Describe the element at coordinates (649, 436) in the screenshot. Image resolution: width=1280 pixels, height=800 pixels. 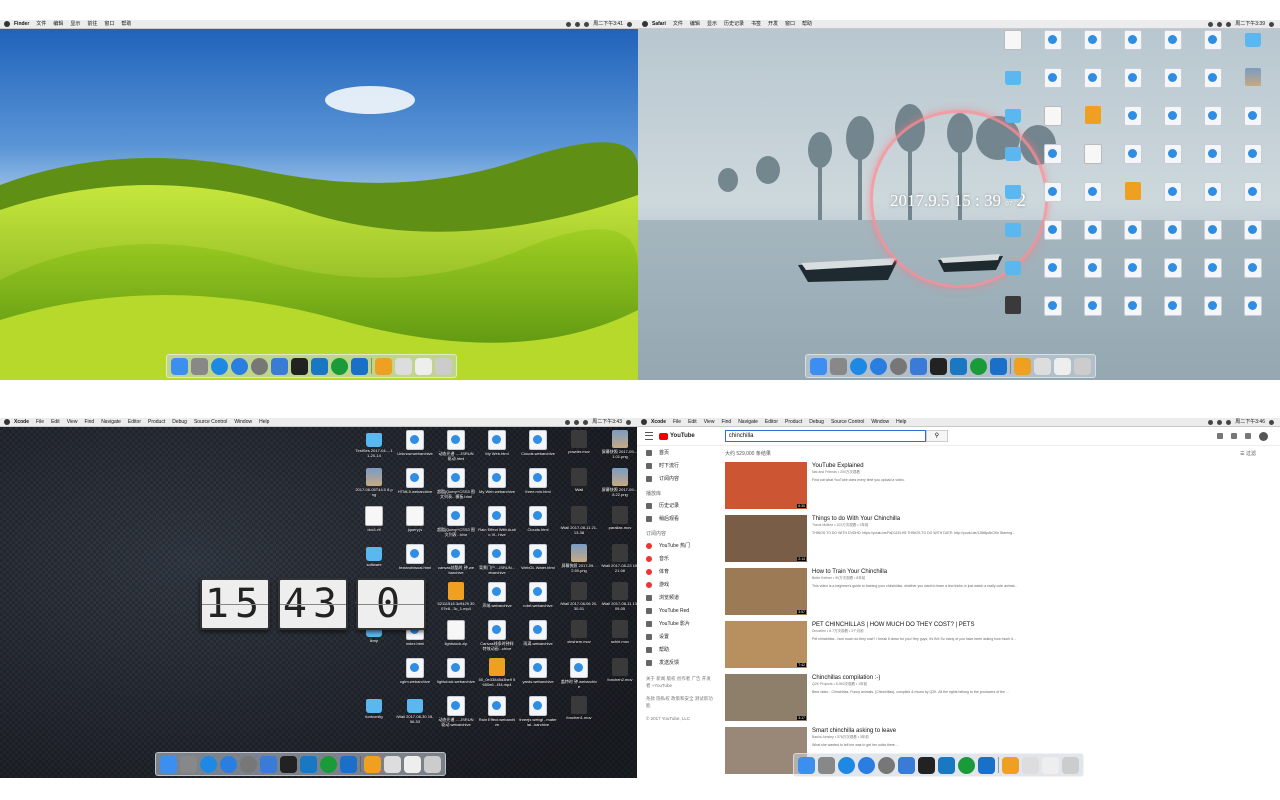
I see `hamburger-menu-icon` at that location.